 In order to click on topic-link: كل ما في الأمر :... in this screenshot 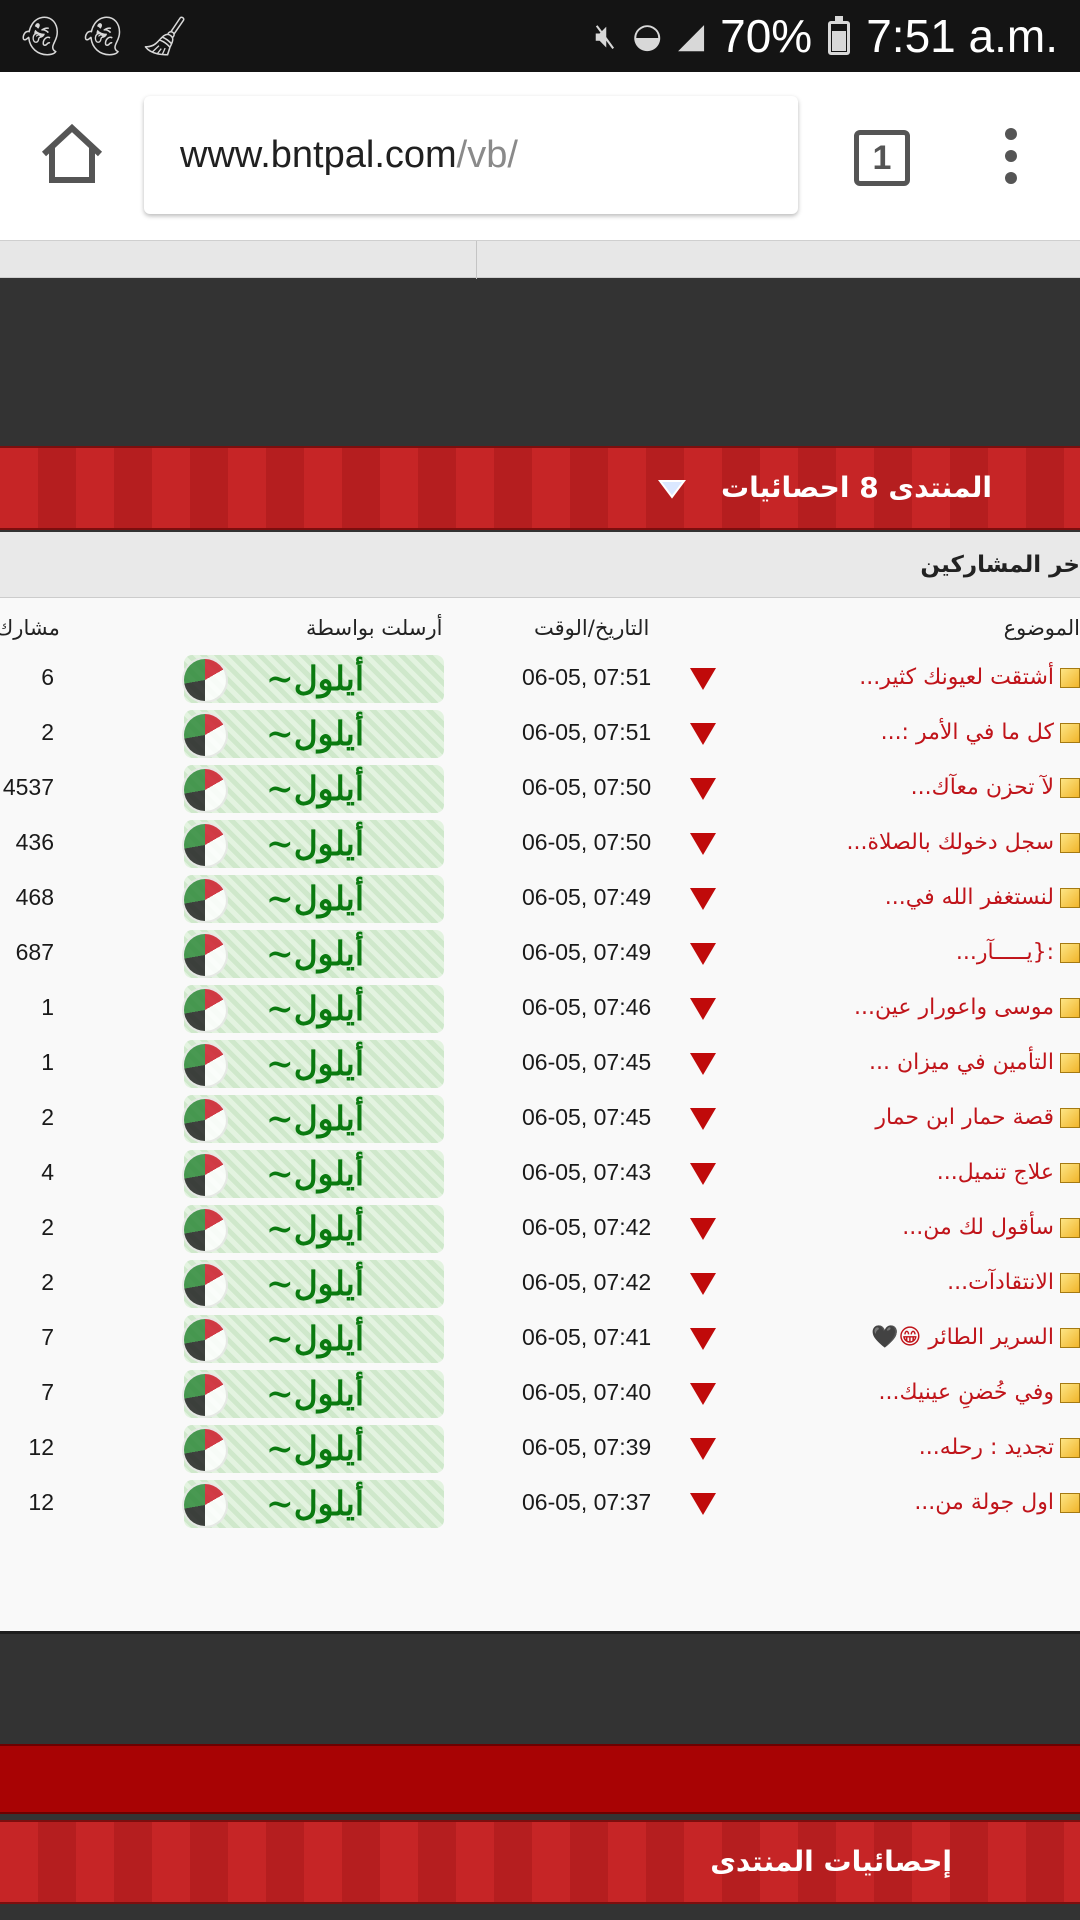, I will do `click(967, 732)`.